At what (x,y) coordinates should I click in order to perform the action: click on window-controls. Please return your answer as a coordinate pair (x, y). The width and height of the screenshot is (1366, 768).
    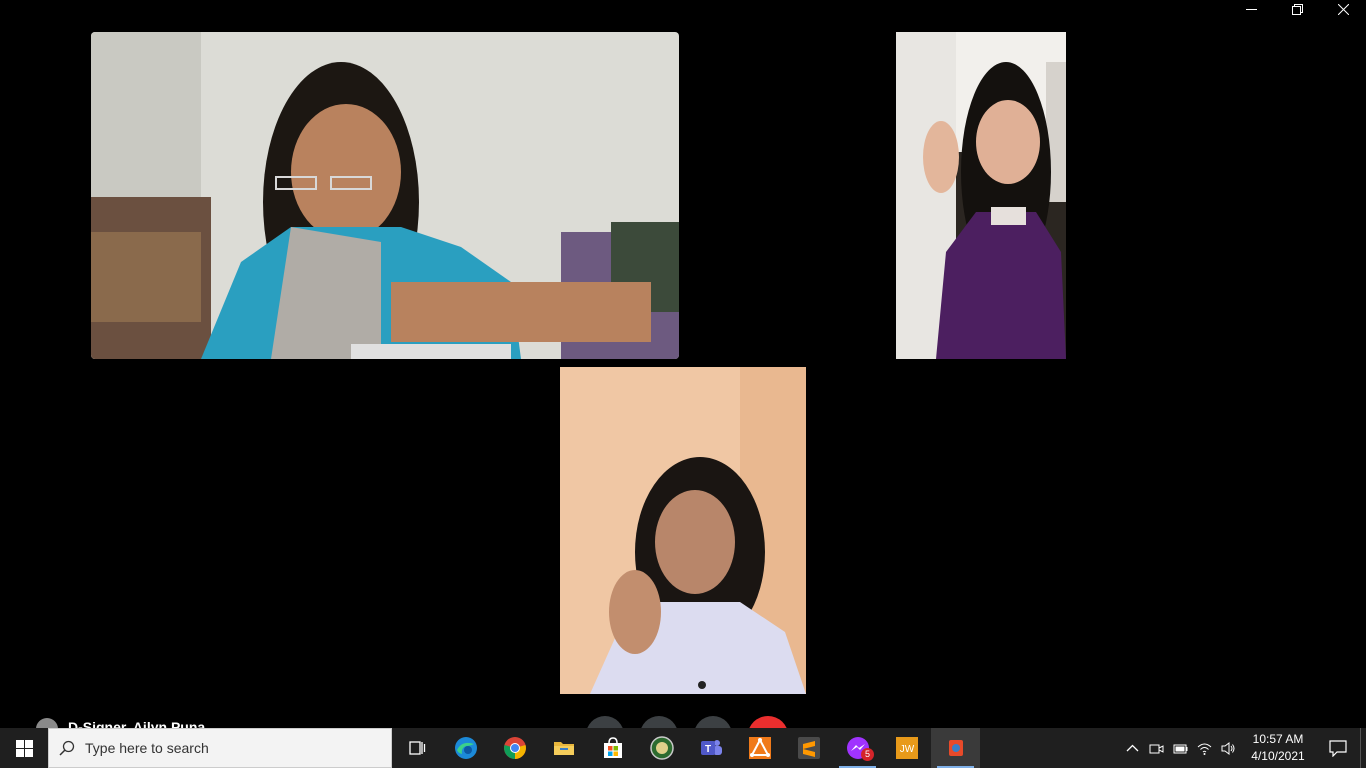
    Looking at the image, I should click on (1297, 9).